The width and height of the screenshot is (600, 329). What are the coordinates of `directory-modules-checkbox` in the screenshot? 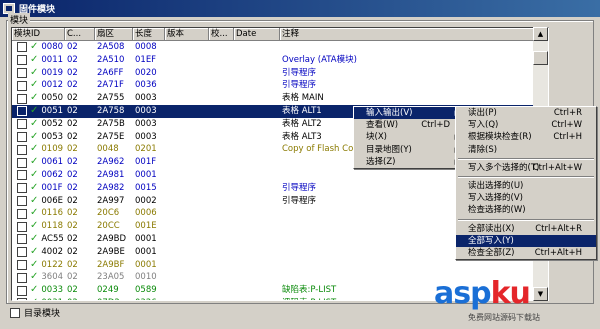 It's located at (15, 312).